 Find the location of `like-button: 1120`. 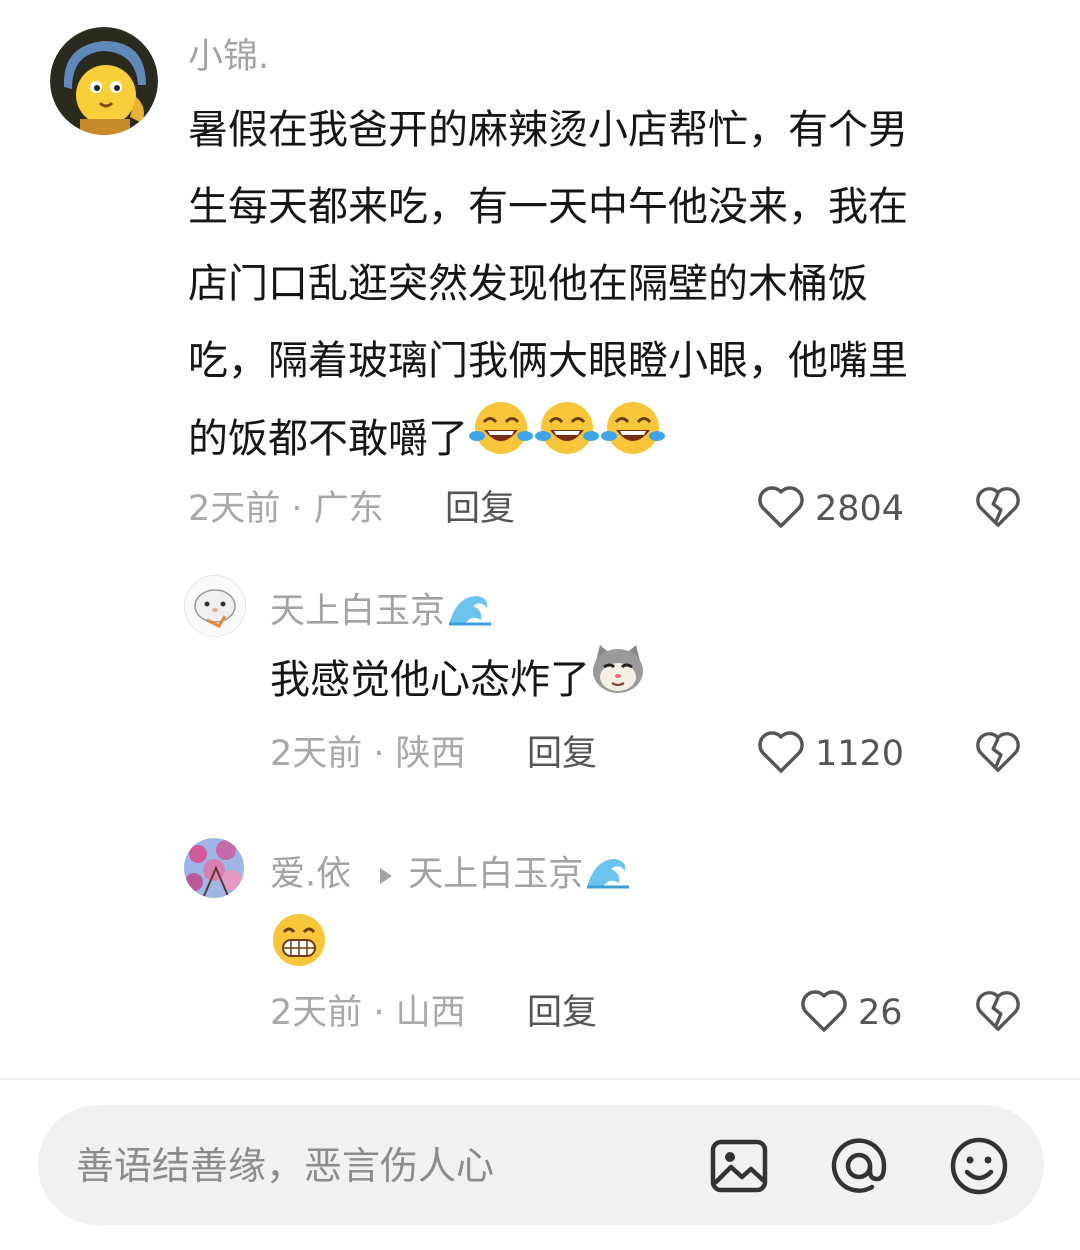

like-button: 1120 is located at coordinates (830, 754).